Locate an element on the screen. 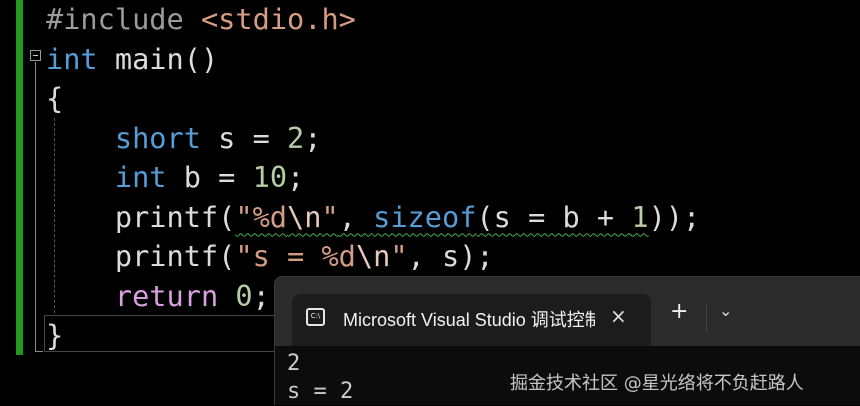  watermark: 掘金技术社区 @星光络将不负赶路人 is located at coordinates (657, 383).